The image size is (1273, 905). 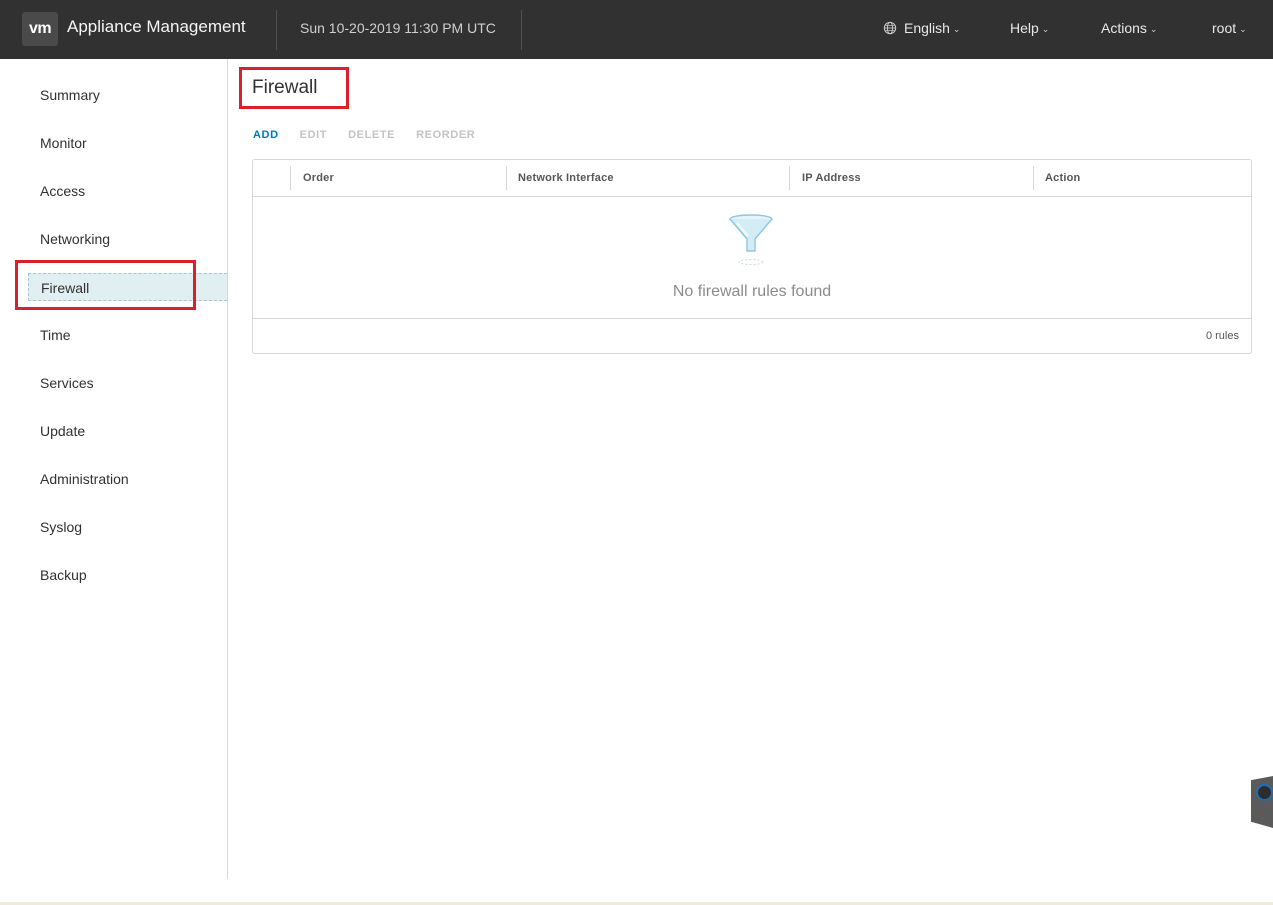 I want to click on app-title: Appliance Management, so click(x=156, y=26).